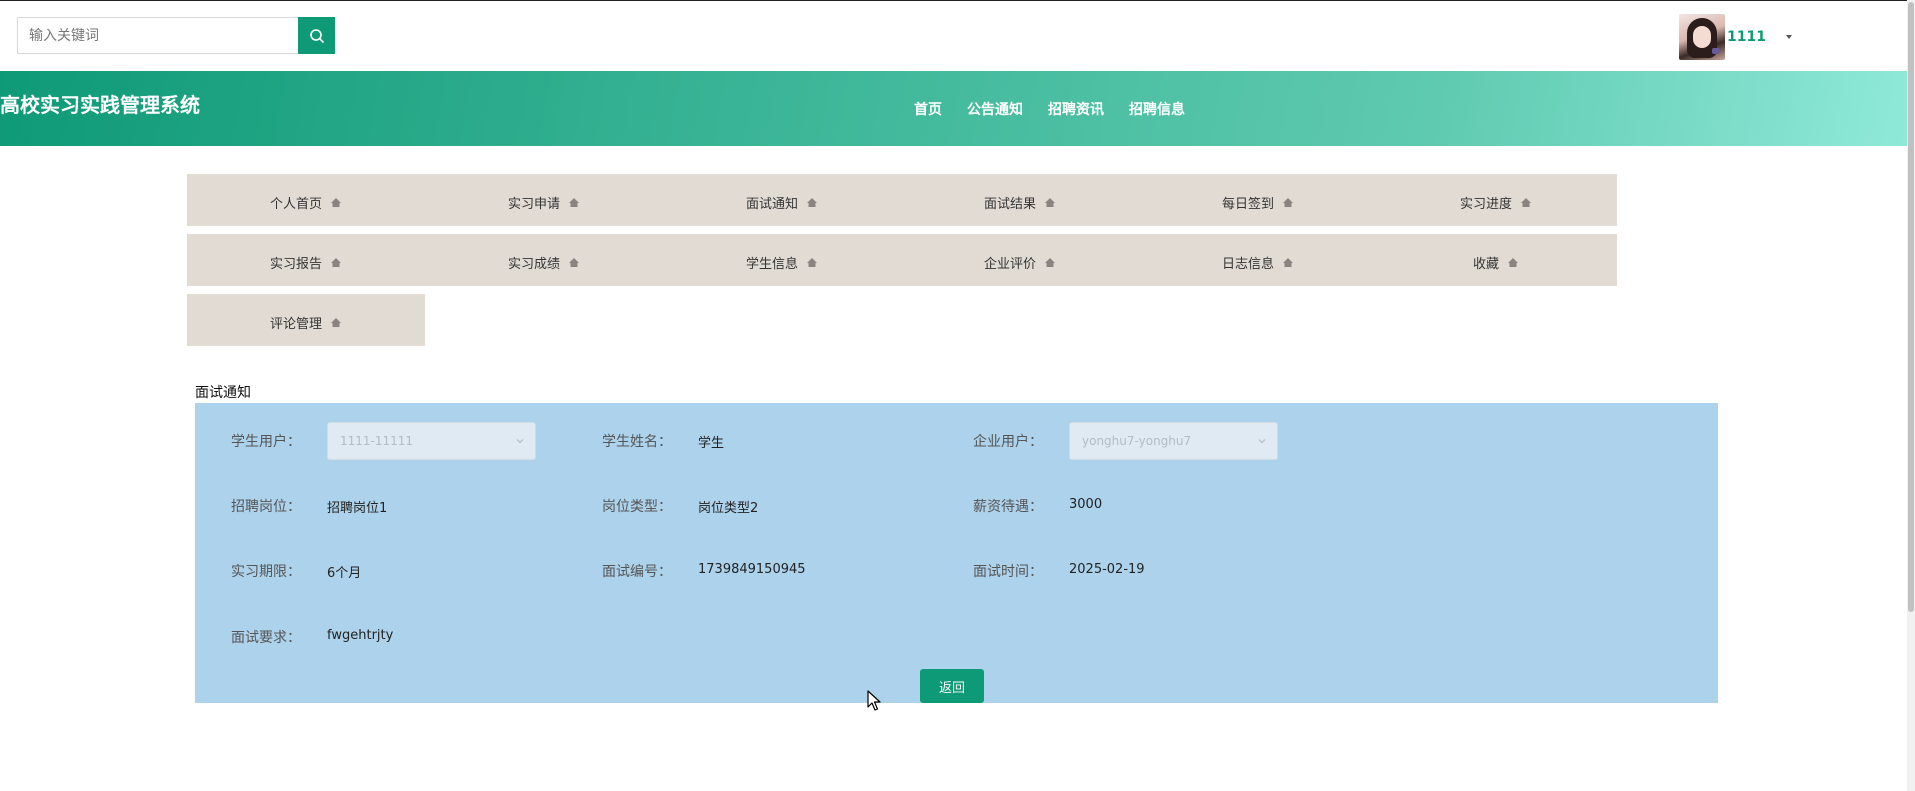 This screenshot has width=1915, height=791. Describe the element at coordinates (1746, 37) in the screenshot. I see `username: 1111` at that location.